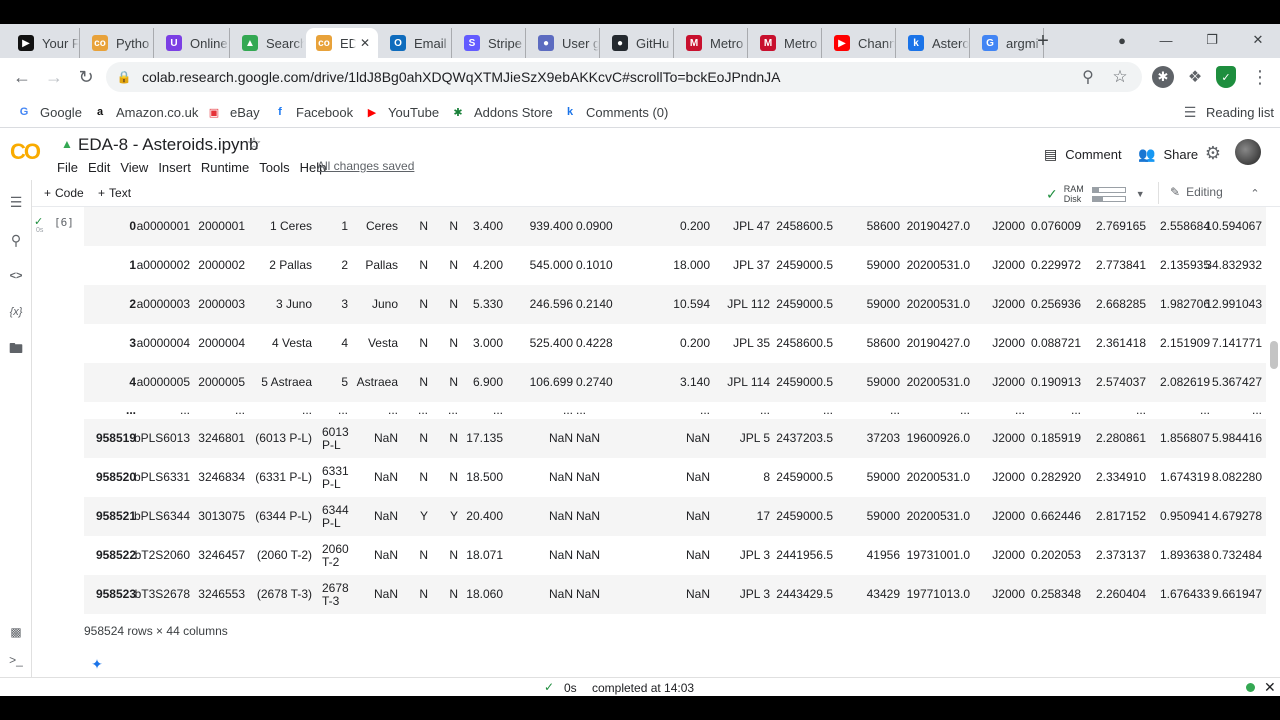  Describe the element at coordinates (1008, 225) in the screenshot. I see `table-cell: J2000` at that location.